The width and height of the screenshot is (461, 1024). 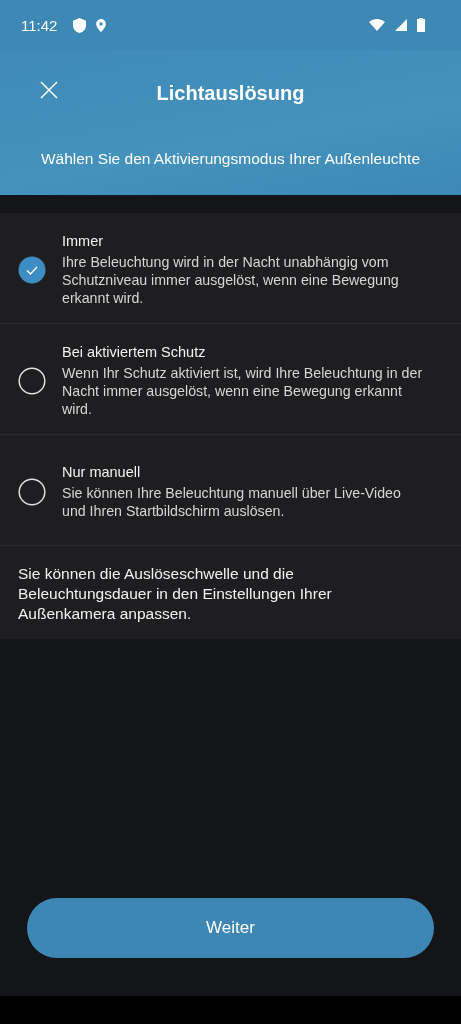 What do you see at coordinates (83, 241) in the screenshot?
I see `option-title: Immer` at bounding box center [83, 241].